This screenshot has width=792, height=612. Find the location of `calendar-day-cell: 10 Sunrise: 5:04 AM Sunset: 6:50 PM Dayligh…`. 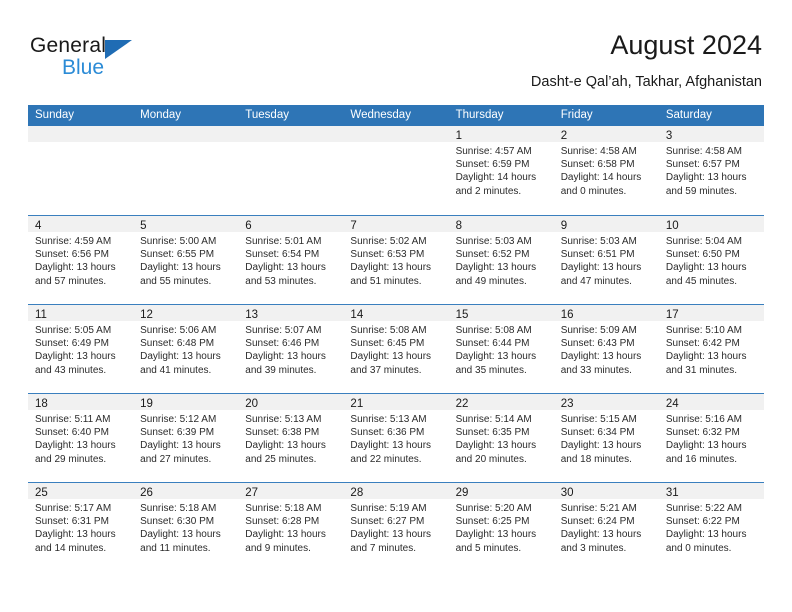

calendar-day-cell: 10 Sunrise: 5:04 AM Sunset: 6:50 PM Dayligh… is located at coordinates (711, 260).